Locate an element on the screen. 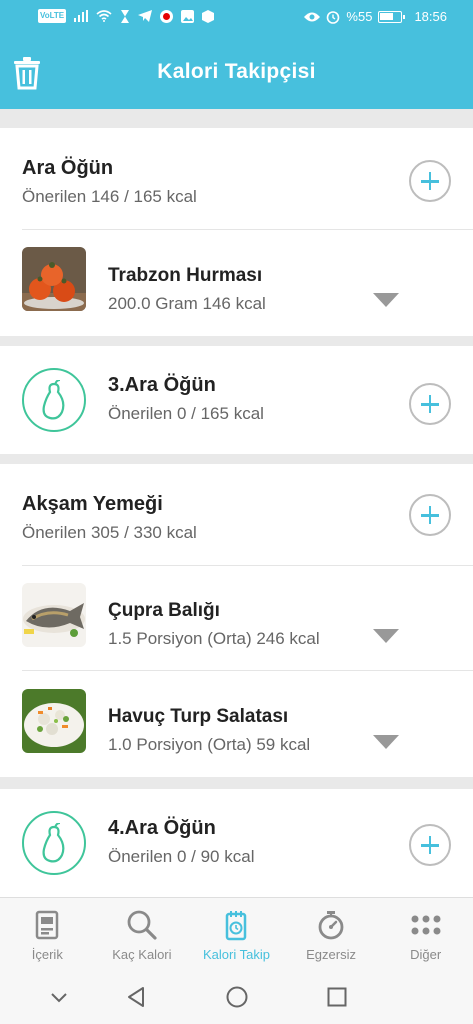 This screenshot has width=473, height=1024. wifi-icon is located at coordinates (104, 16).